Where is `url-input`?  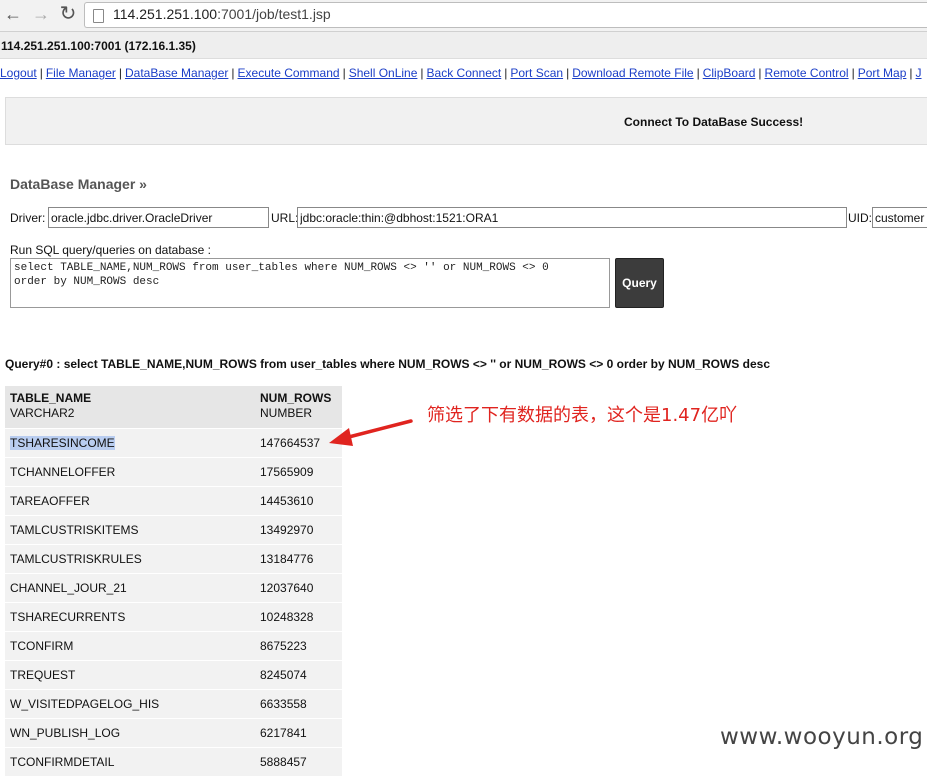
url-input is located at coordinates (572, 217).